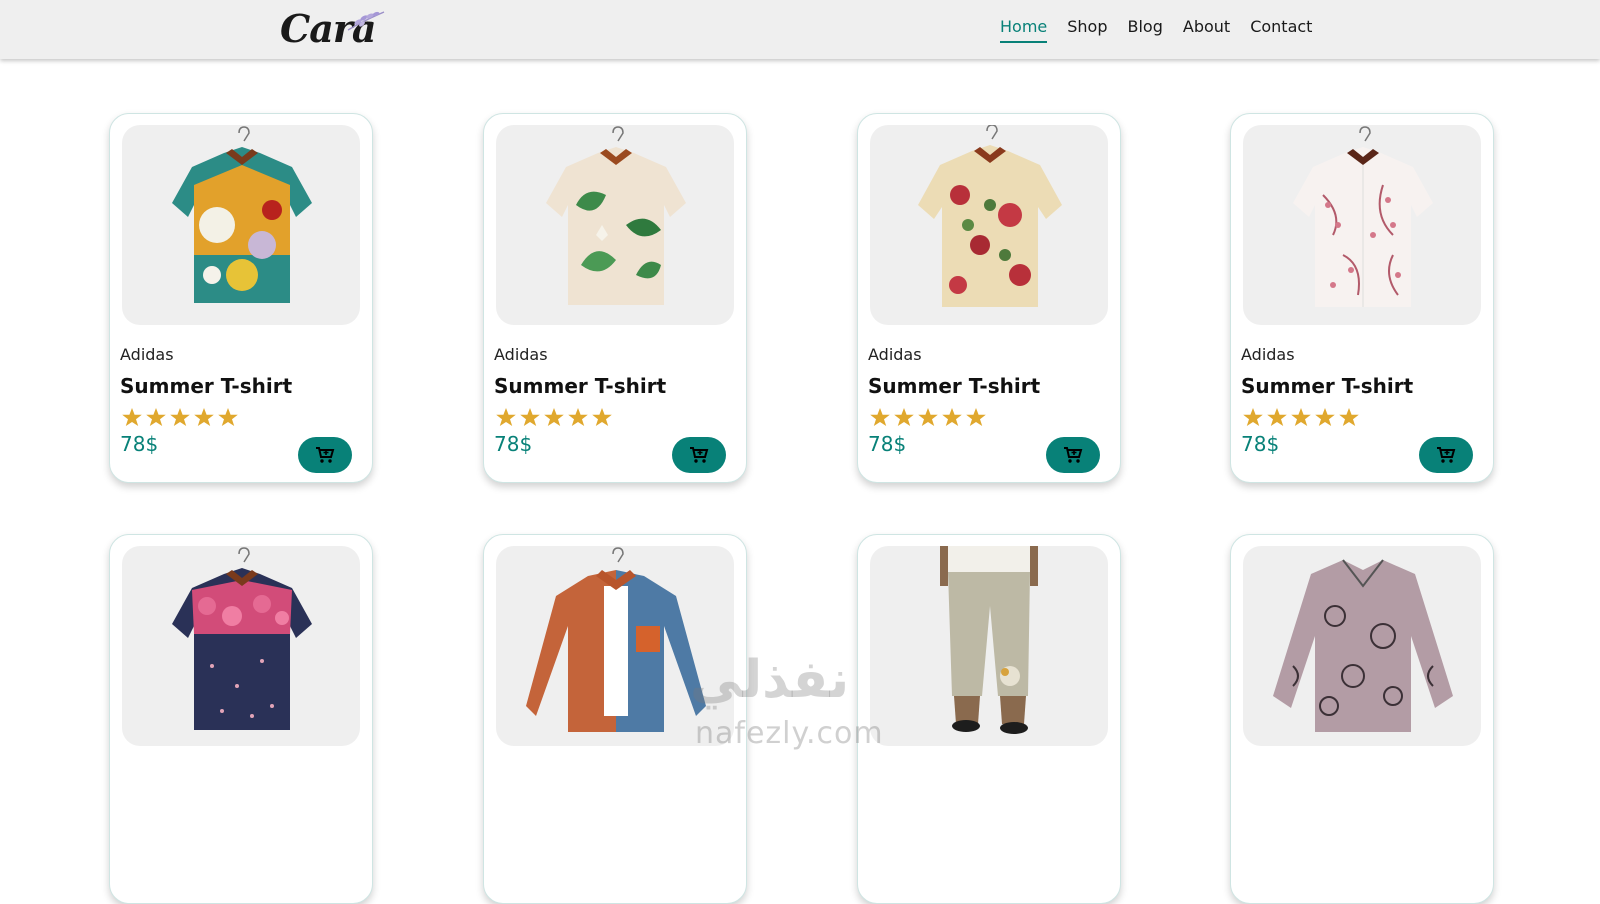 This screenshot has height=904, width=1600. I want to click on blouse-image, so click(1363, 645).